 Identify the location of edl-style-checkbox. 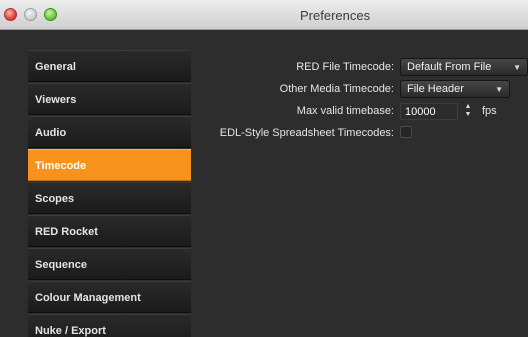
(406, 132).